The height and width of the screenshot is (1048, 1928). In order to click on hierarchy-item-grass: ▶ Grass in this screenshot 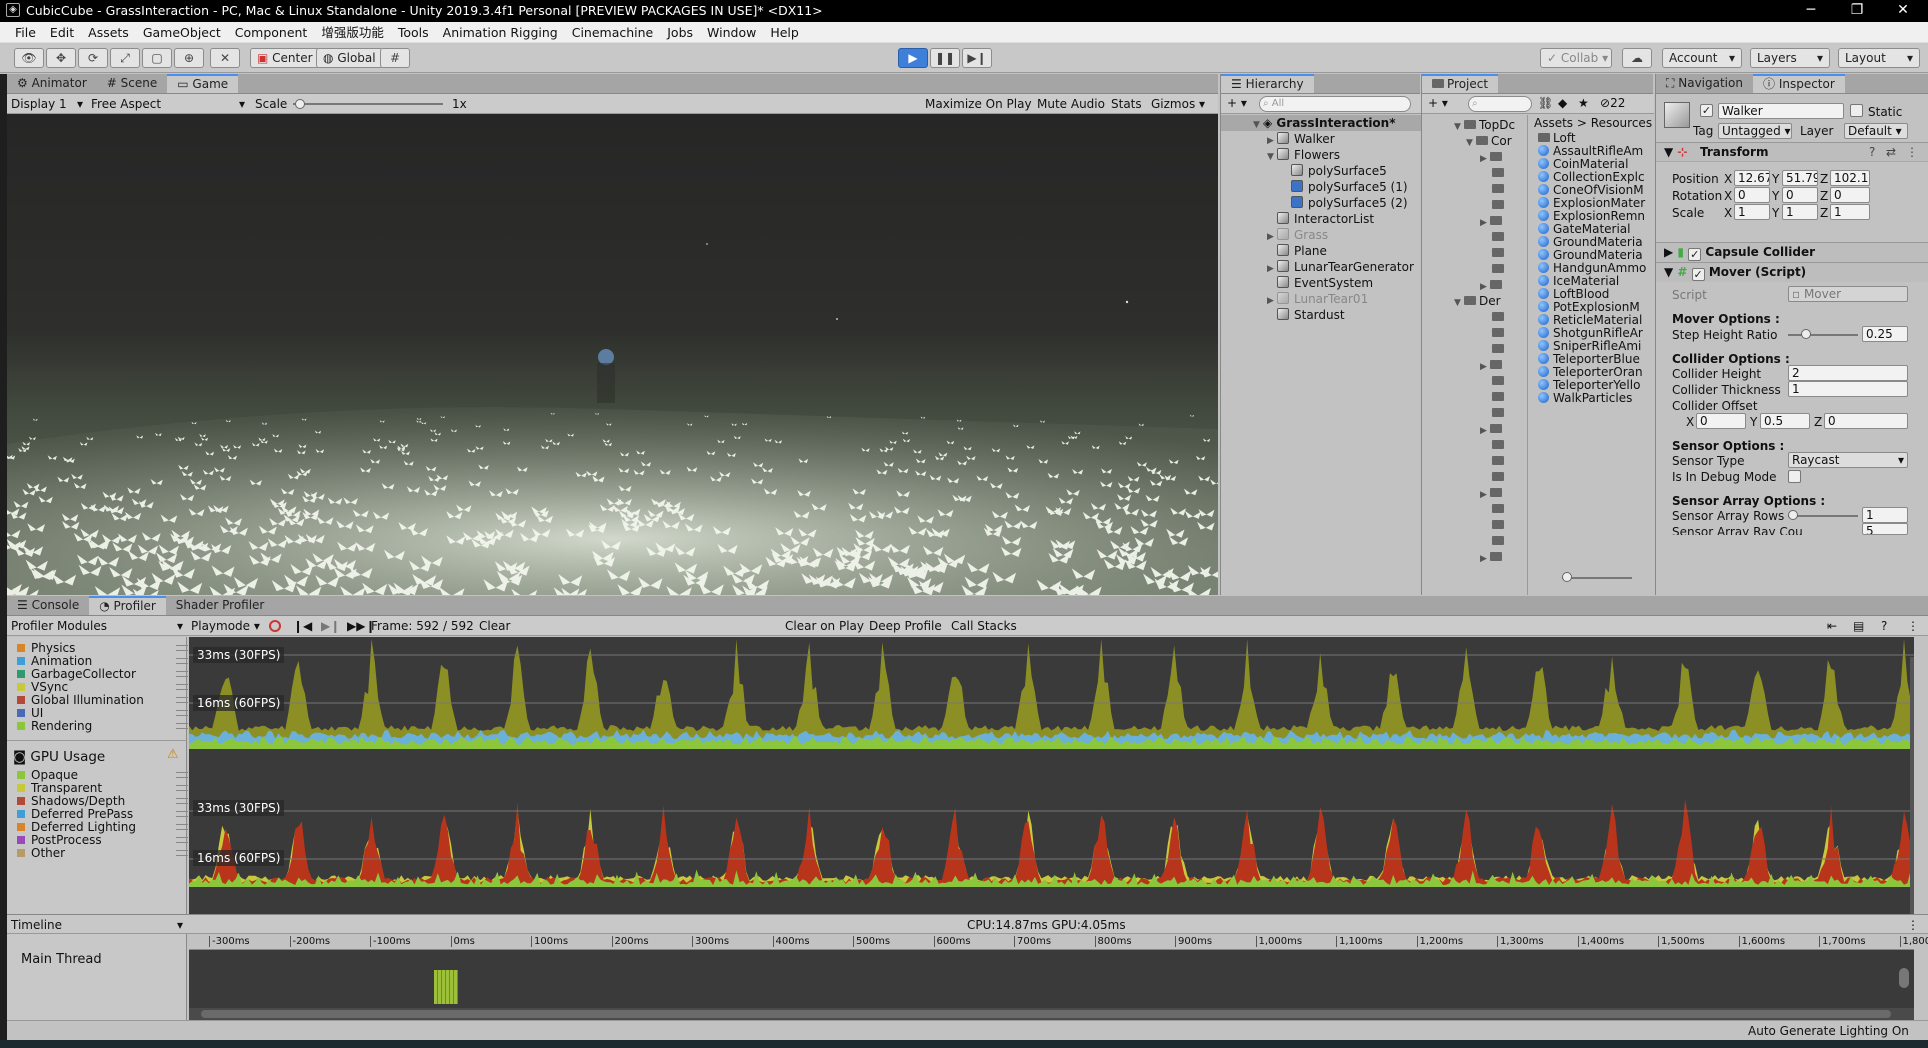, I will do `click(1297, 235)`.